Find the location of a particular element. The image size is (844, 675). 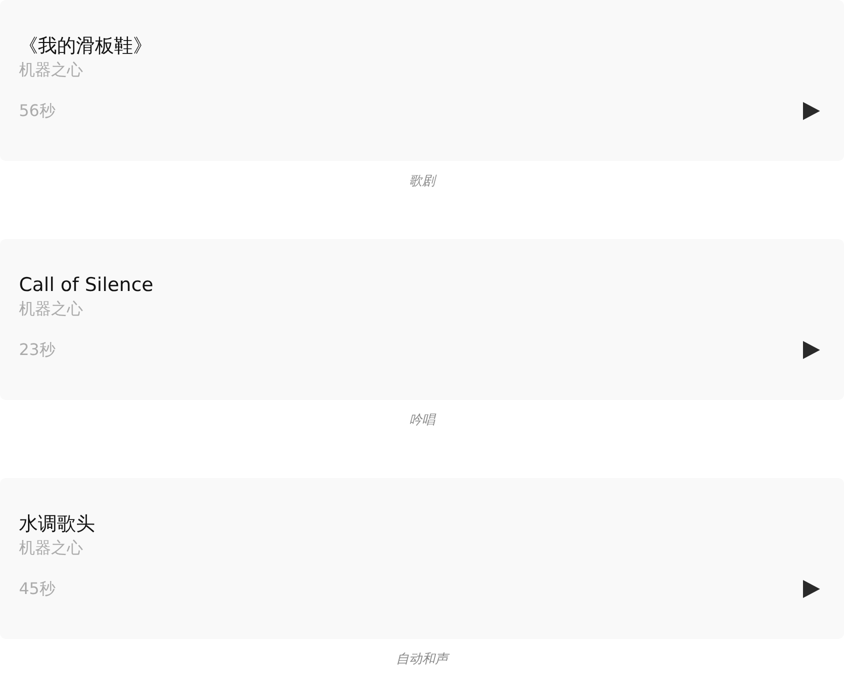

track-title: 《我的滑板鞋》 is located at coordinates (85, 46).